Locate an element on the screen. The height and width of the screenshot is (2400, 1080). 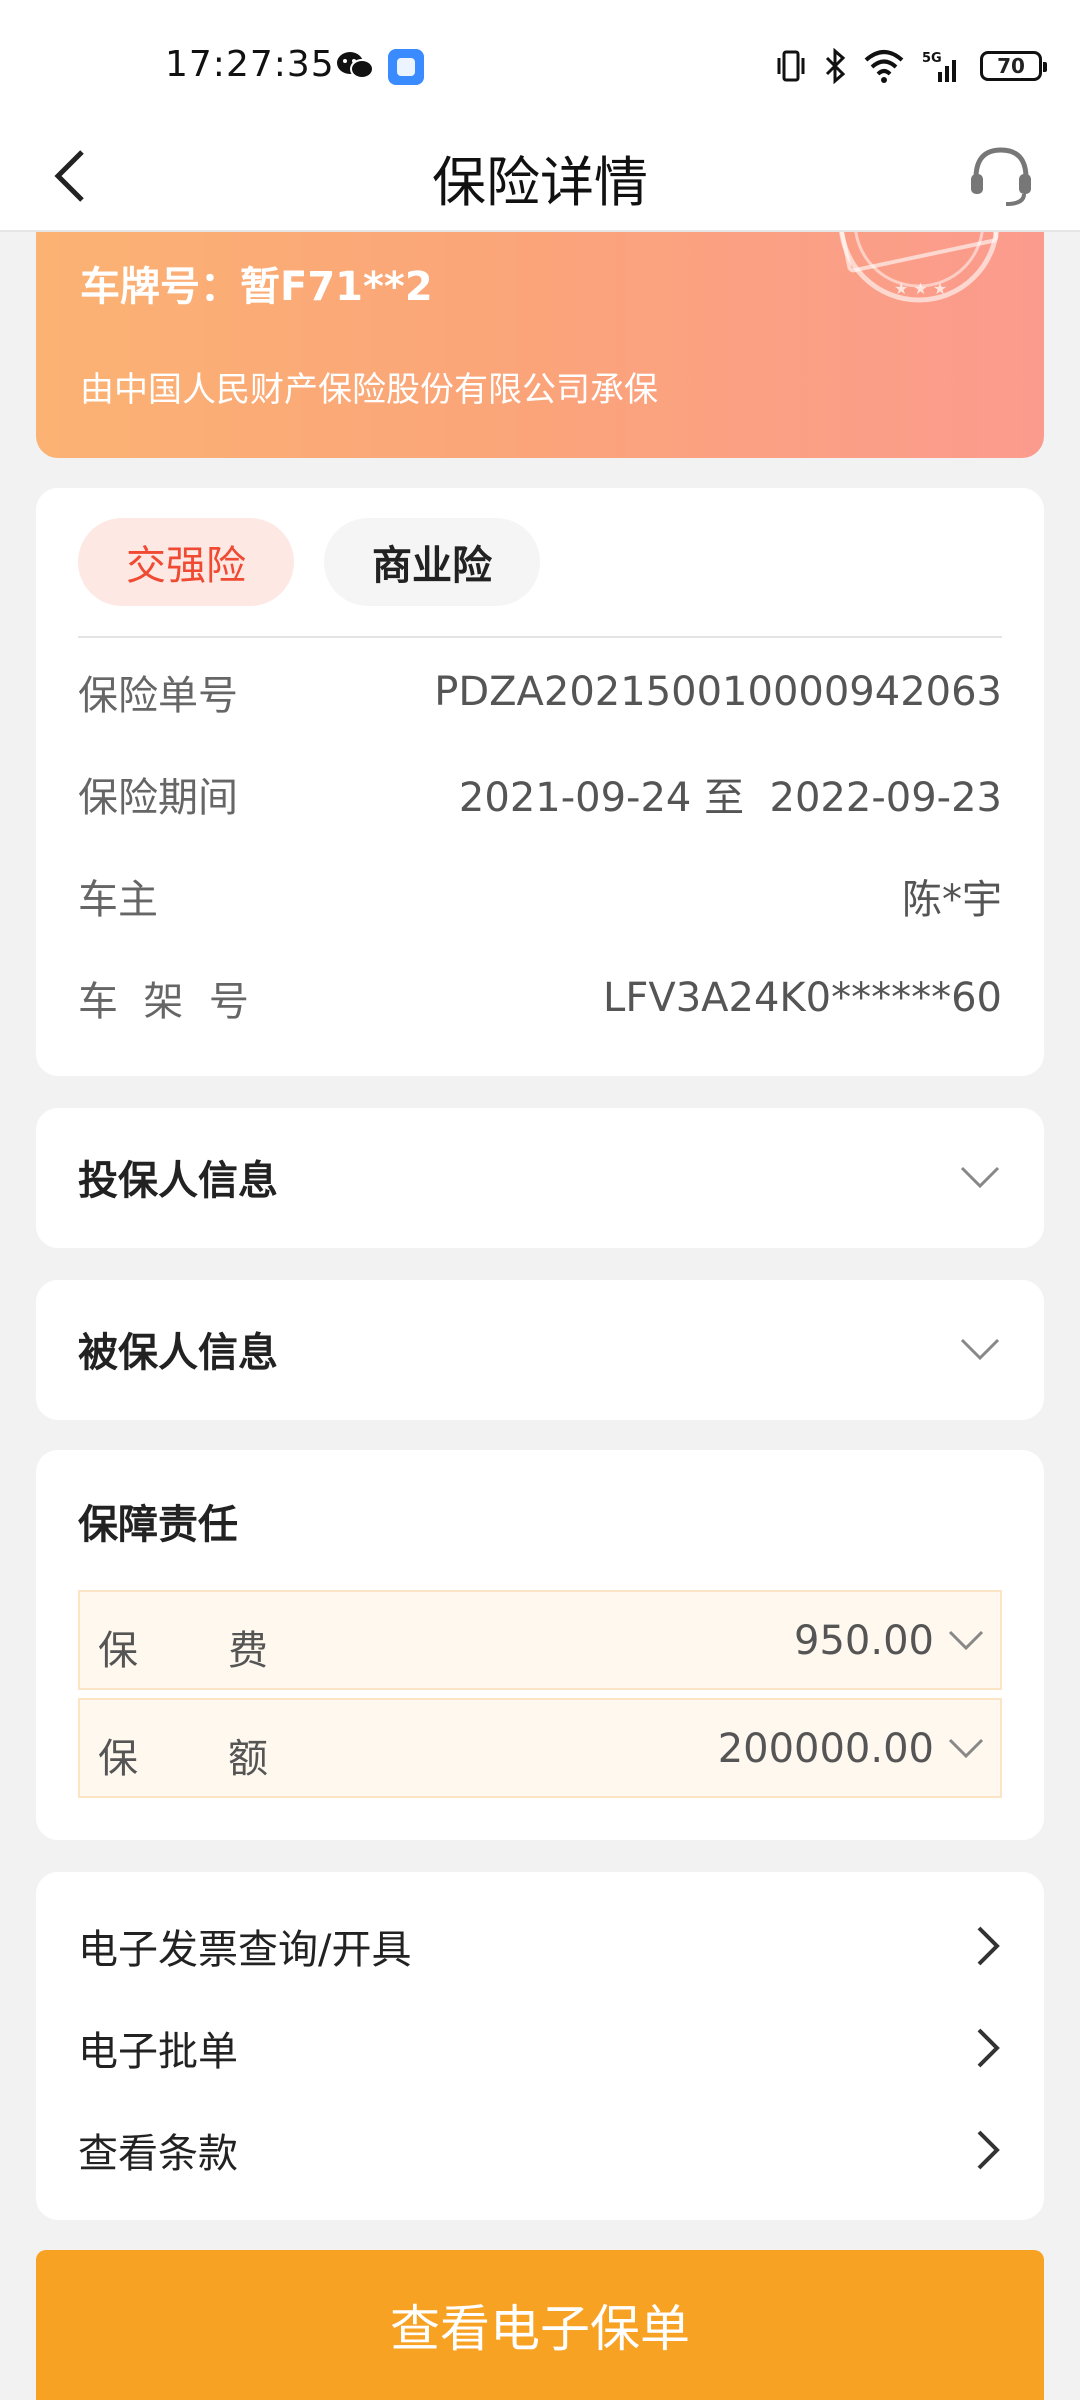
e-invoice-label: 电子发票查询/开具 is located at coordinates (245, 1950).